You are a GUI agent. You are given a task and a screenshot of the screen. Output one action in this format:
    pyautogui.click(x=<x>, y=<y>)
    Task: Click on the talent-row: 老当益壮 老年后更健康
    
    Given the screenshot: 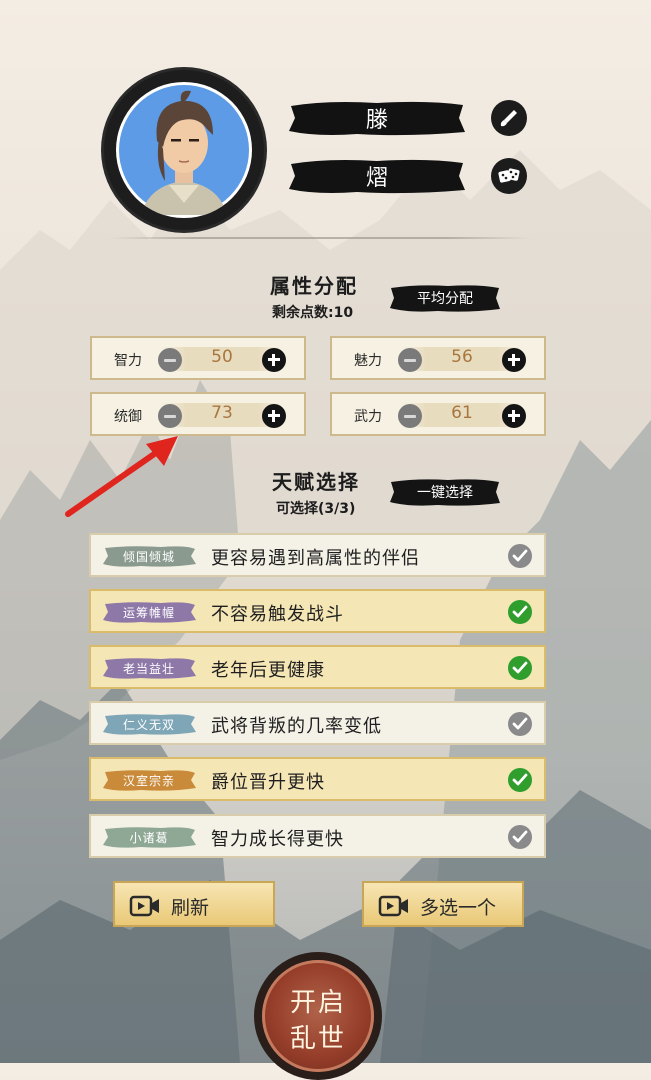 What is the action you would take?
    pyautogui.click(x=317, y=667)
    